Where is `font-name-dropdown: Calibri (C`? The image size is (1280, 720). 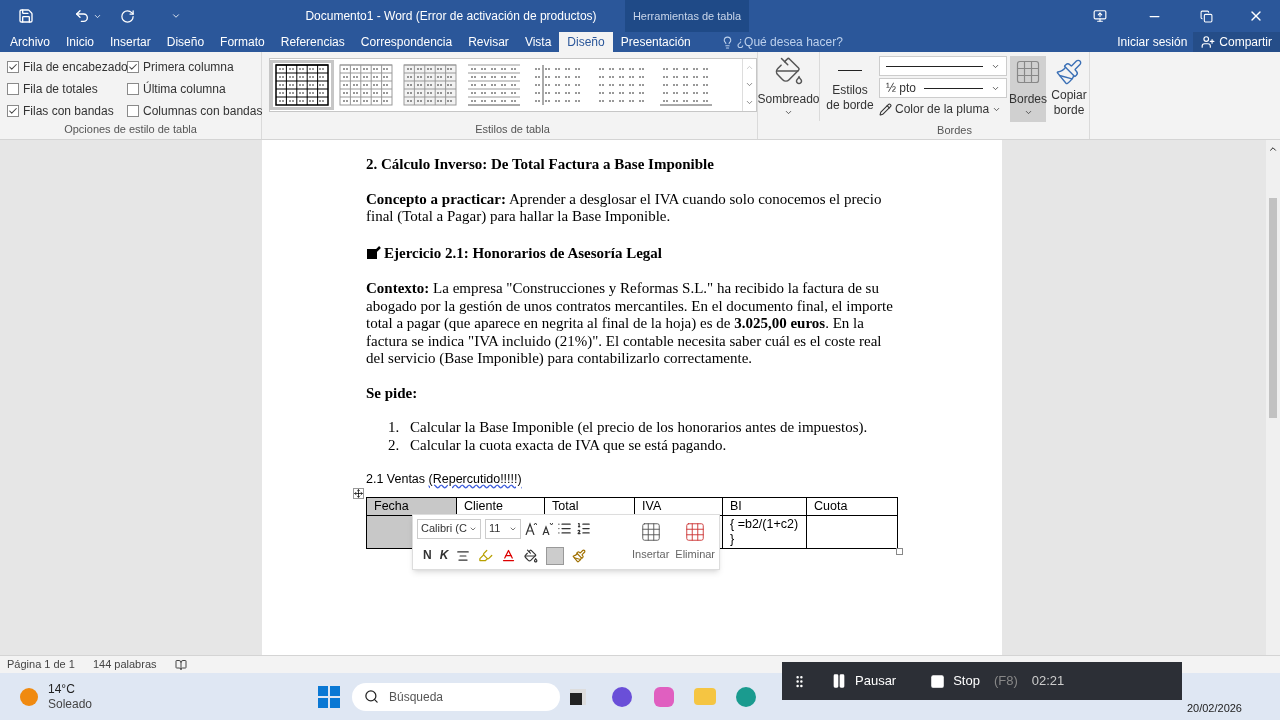 font-name-dropdown: Calibri (C is located at coordinates (449, 528).